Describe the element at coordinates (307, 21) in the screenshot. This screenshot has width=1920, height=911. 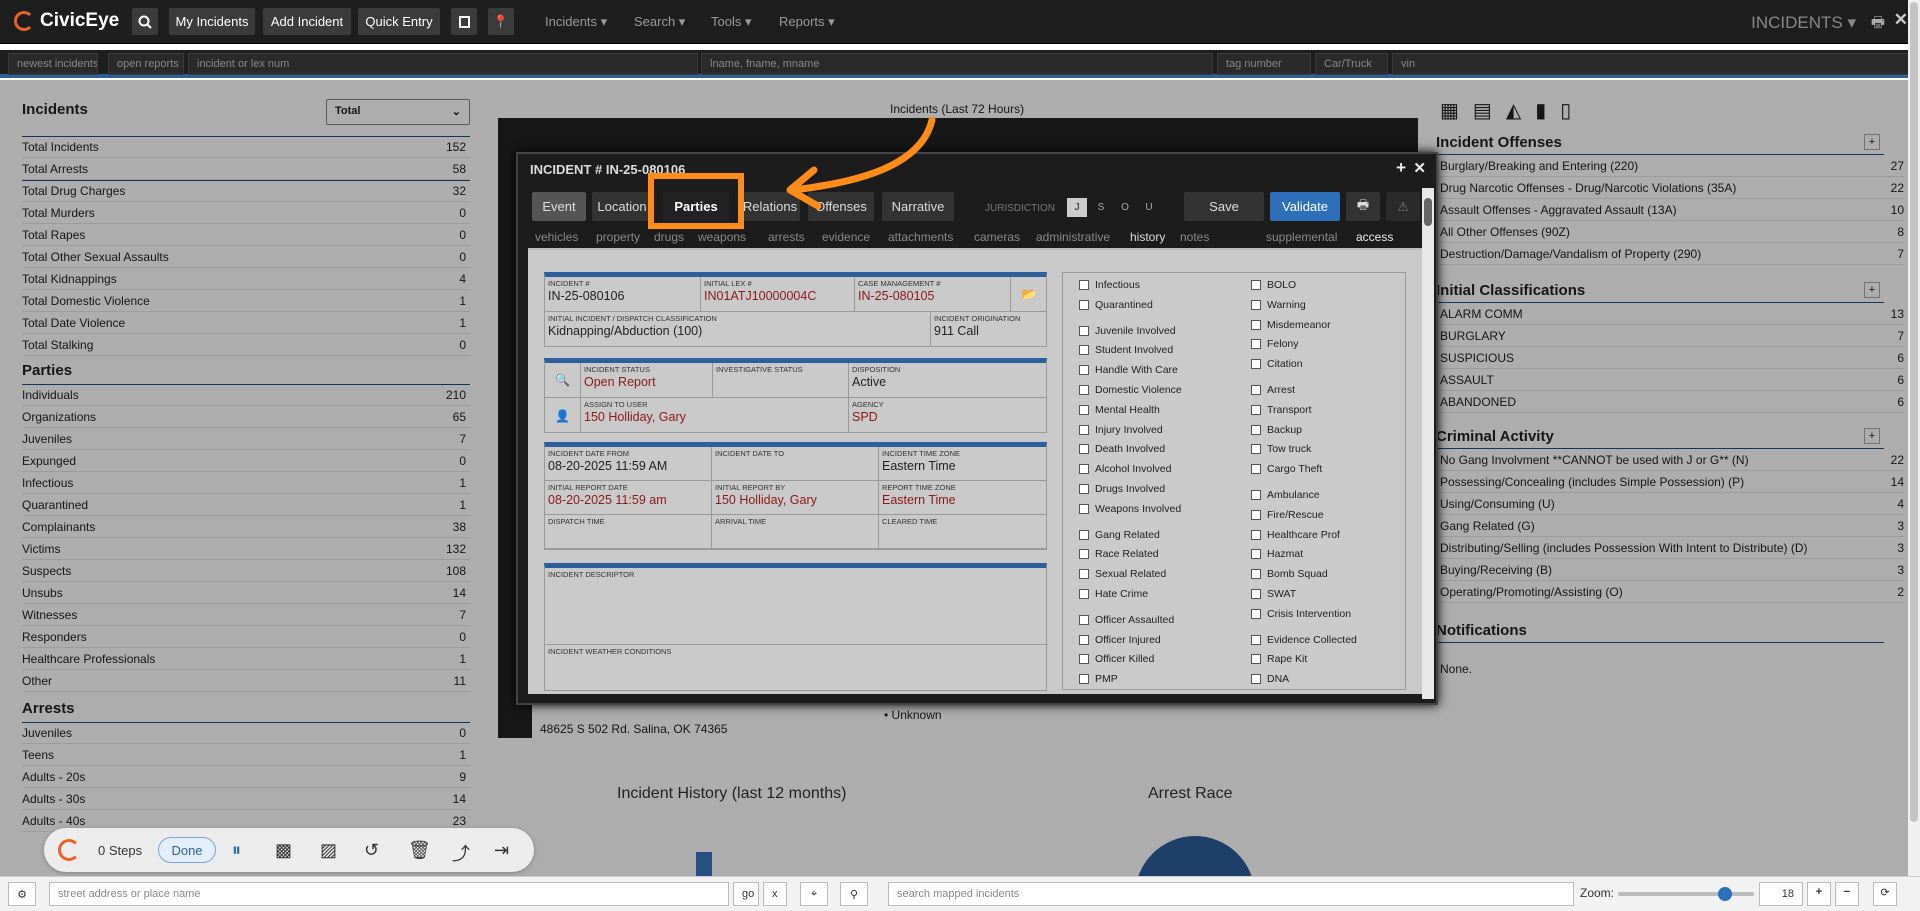
I see `add-incident-button: Add Incident` at that location.